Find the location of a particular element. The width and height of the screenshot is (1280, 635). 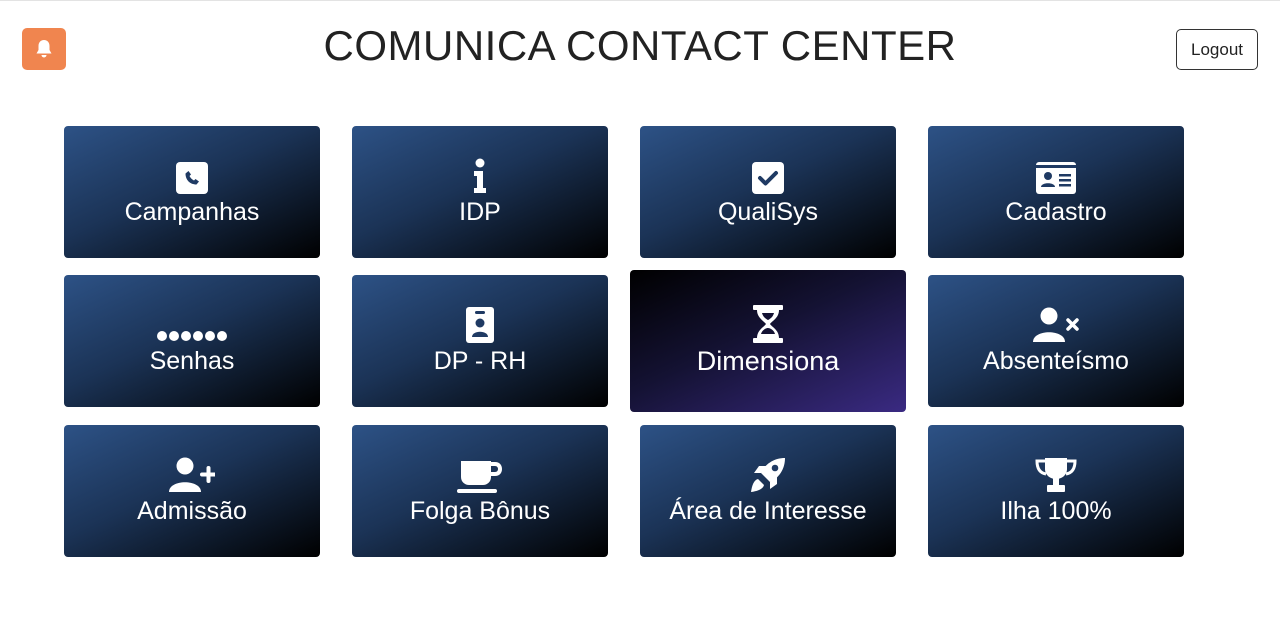

menu-card-ilha-100: Ilha 100% is located at coordinates (1056, 491).